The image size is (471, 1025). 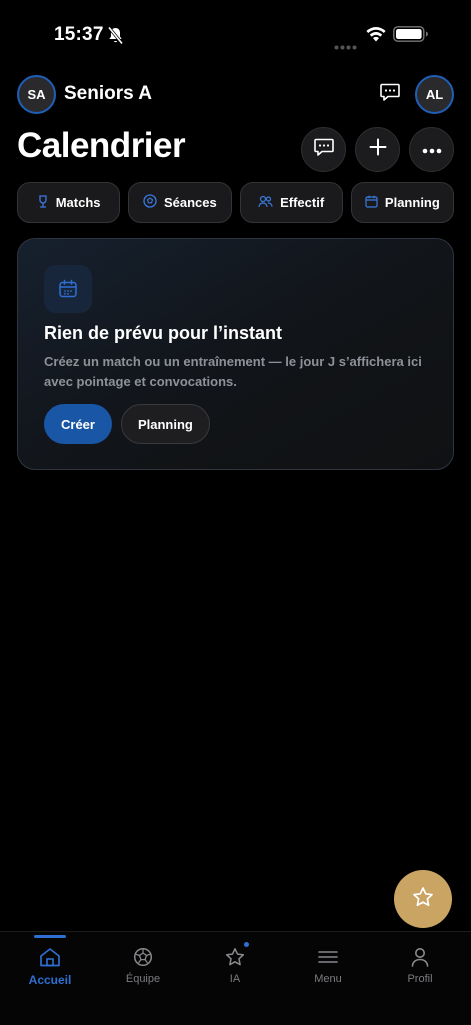 I want to click on chip-label: Matchs, so click(x=78, y=202).